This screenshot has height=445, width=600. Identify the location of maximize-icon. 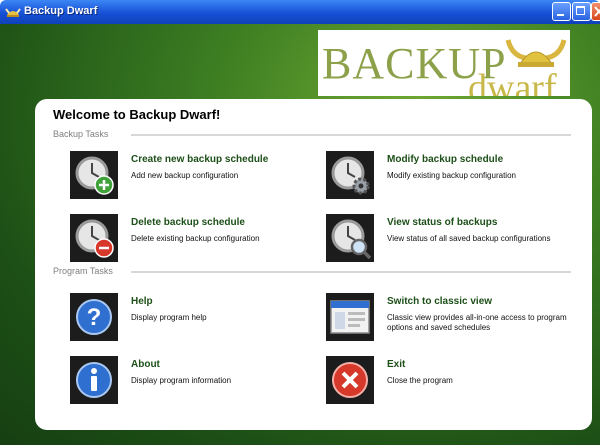
(580, 10).